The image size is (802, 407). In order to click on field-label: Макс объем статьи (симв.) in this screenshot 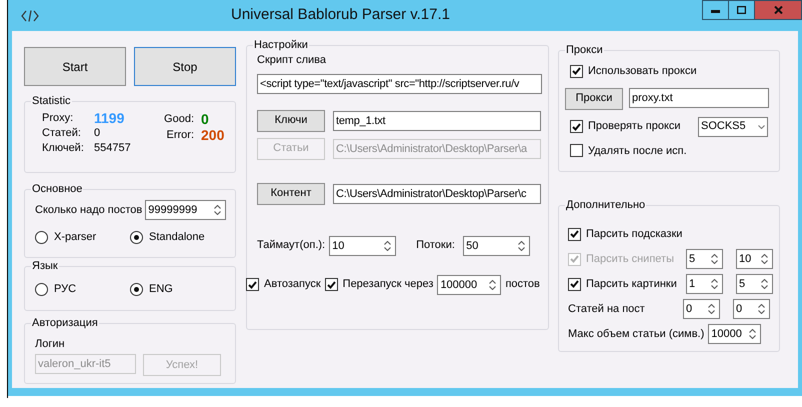, I will do `click(636, 334)`.